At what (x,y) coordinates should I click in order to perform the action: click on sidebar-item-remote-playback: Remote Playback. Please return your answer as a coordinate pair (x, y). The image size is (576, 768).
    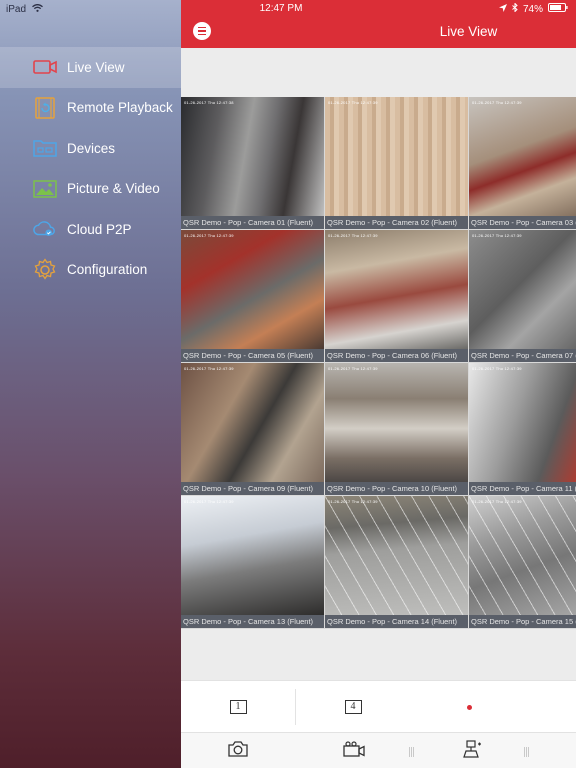
    Looking at the image, I should click on (90, 108).